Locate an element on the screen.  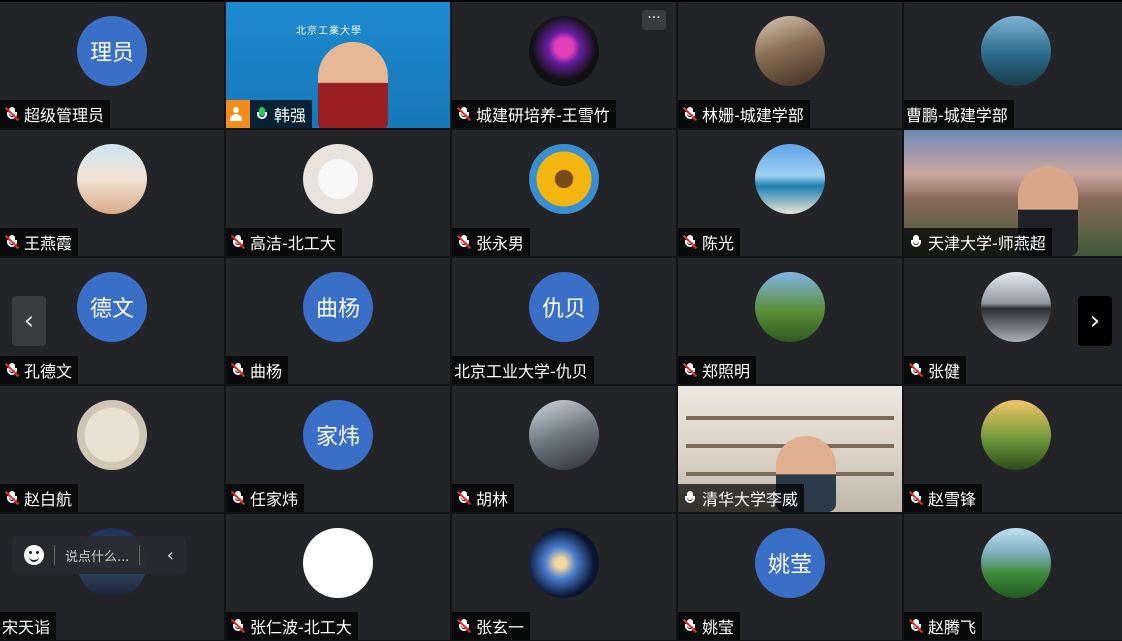
participant-label: 张永男 is located at coordinates (491, 242).